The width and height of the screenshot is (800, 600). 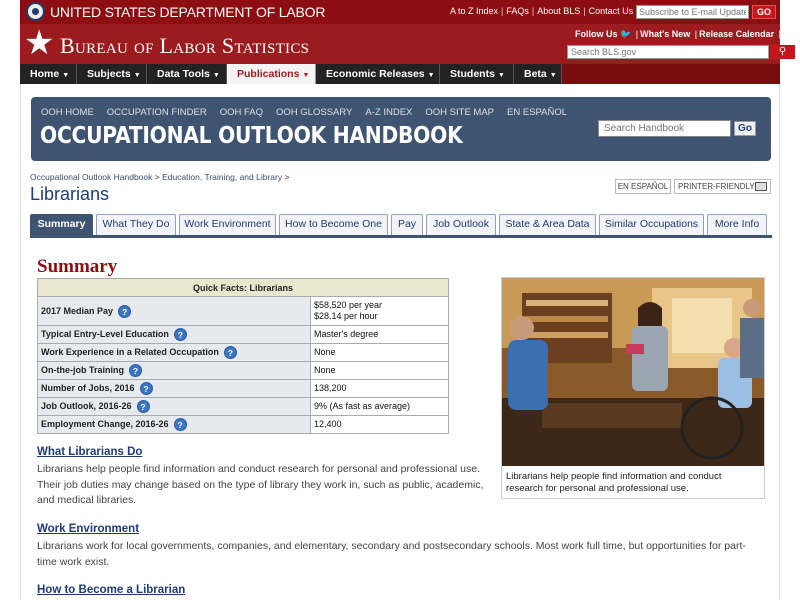 What do you see at coordinates (82, 369) in the screenshot?
I see `row-label: On-the-job Training` at bounding box center [82, 369].